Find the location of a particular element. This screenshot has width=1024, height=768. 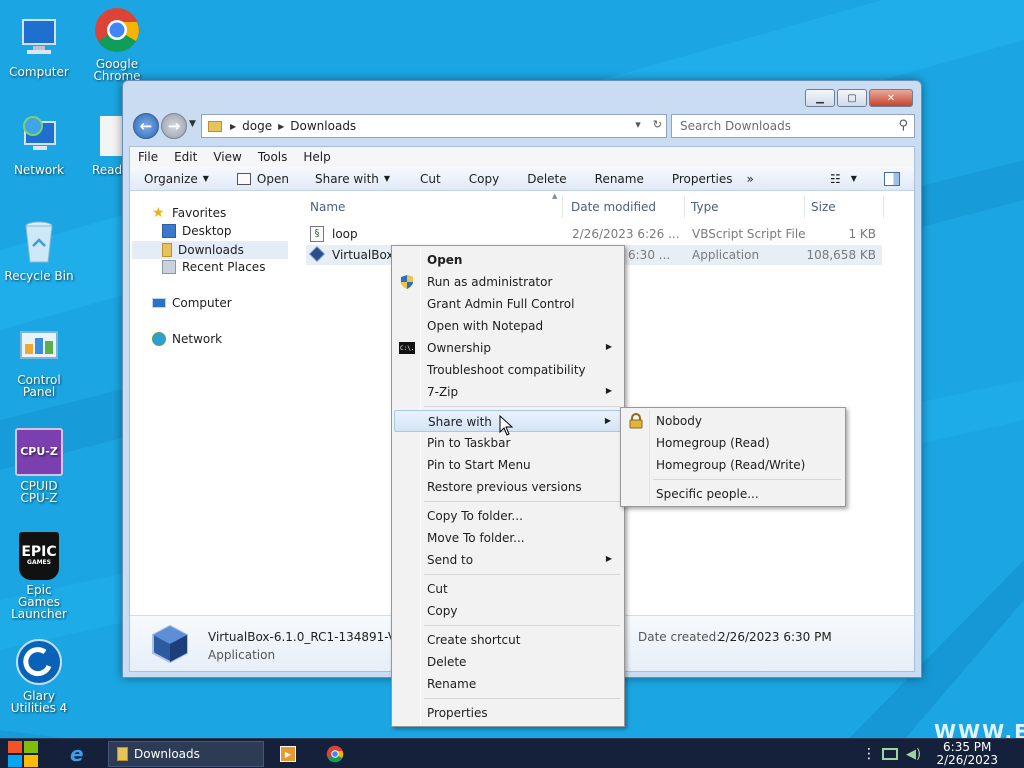

forward-button: → is located at coordinates (174, 126).